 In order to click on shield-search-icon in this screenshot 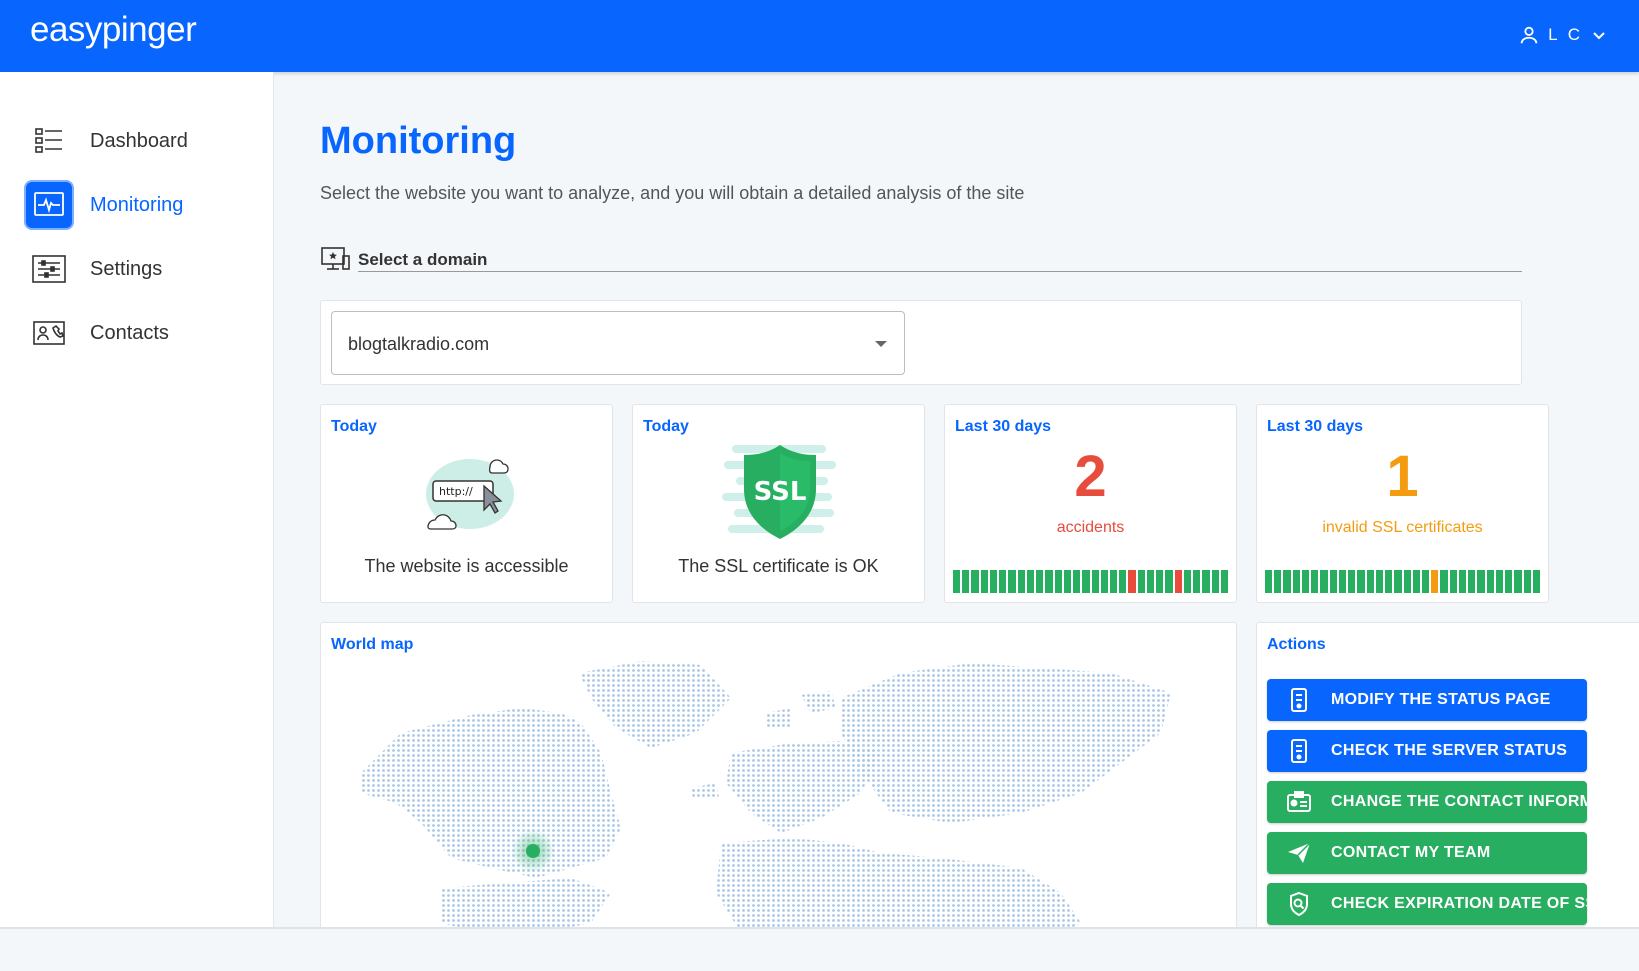, I will do `click(1299, 904)`.